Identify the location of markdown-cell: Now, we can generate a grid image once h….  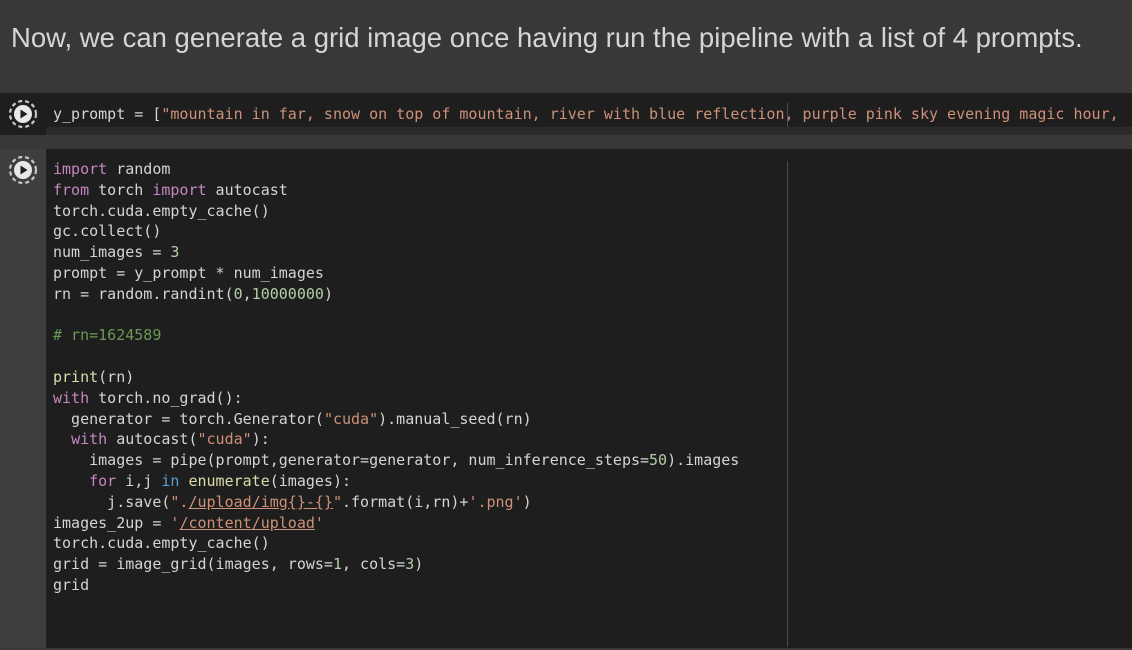
(566, 46).